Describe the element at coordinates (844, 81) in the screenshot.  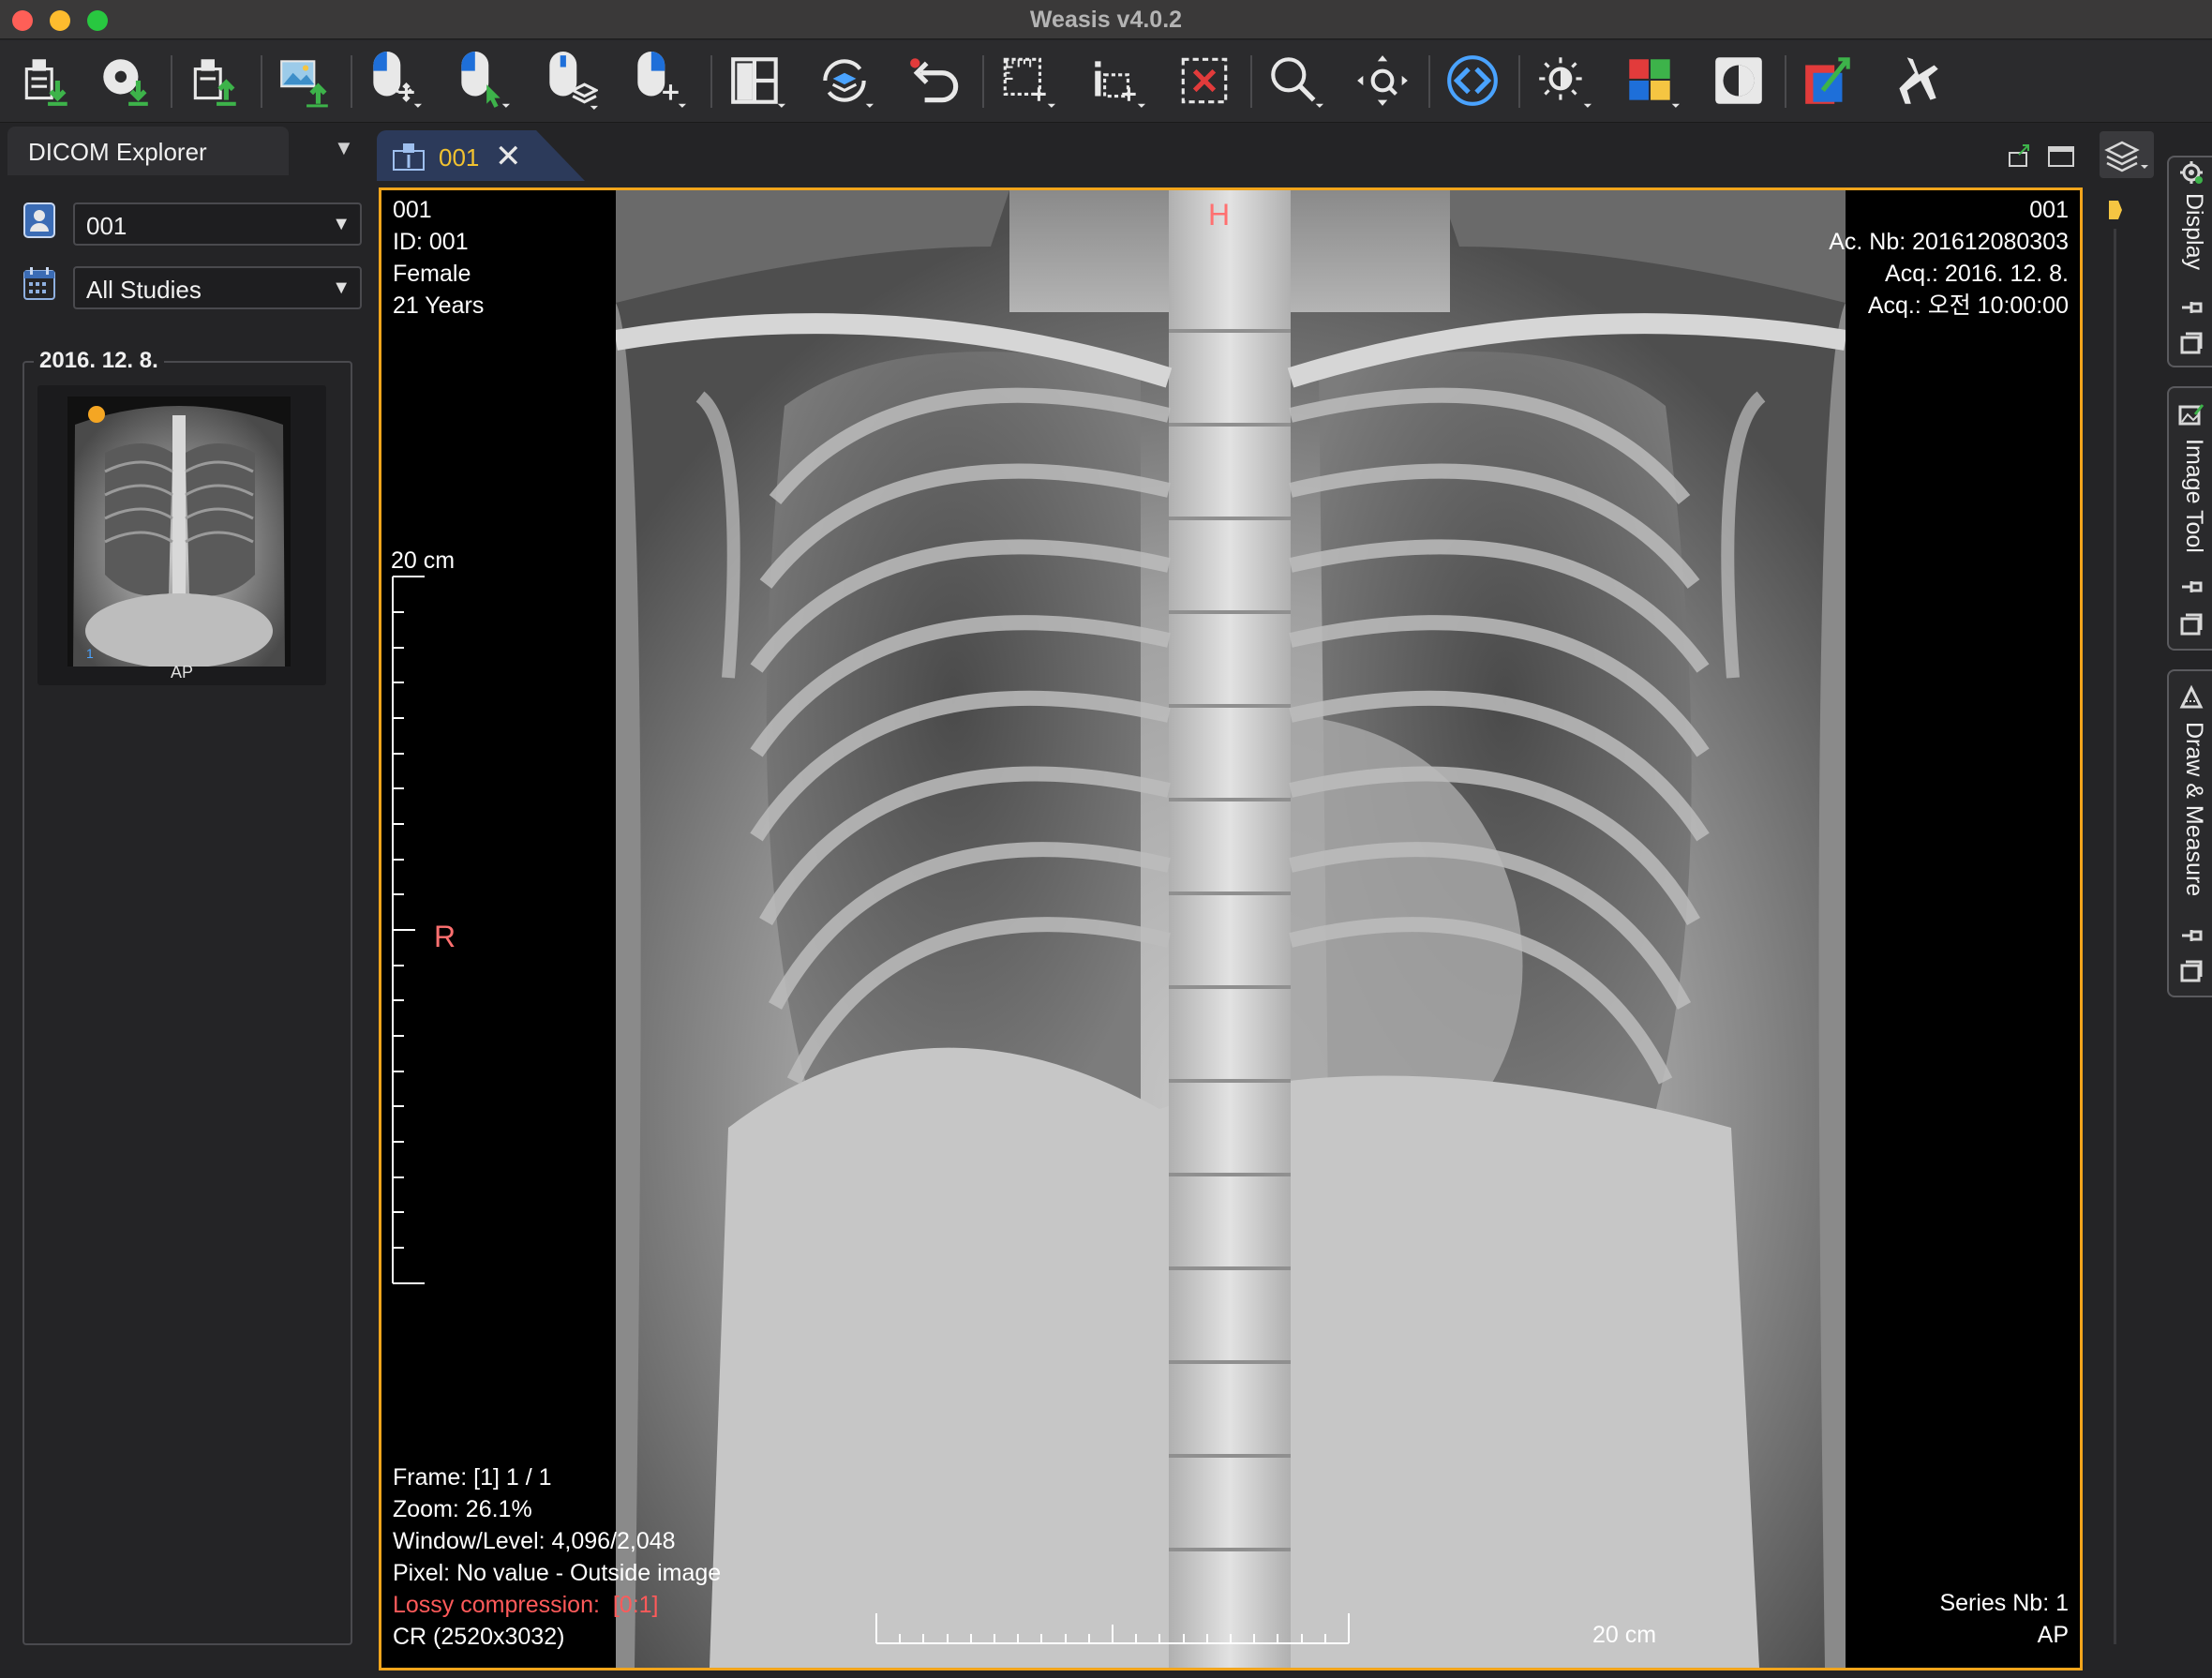
I see `synch-button` at that location.